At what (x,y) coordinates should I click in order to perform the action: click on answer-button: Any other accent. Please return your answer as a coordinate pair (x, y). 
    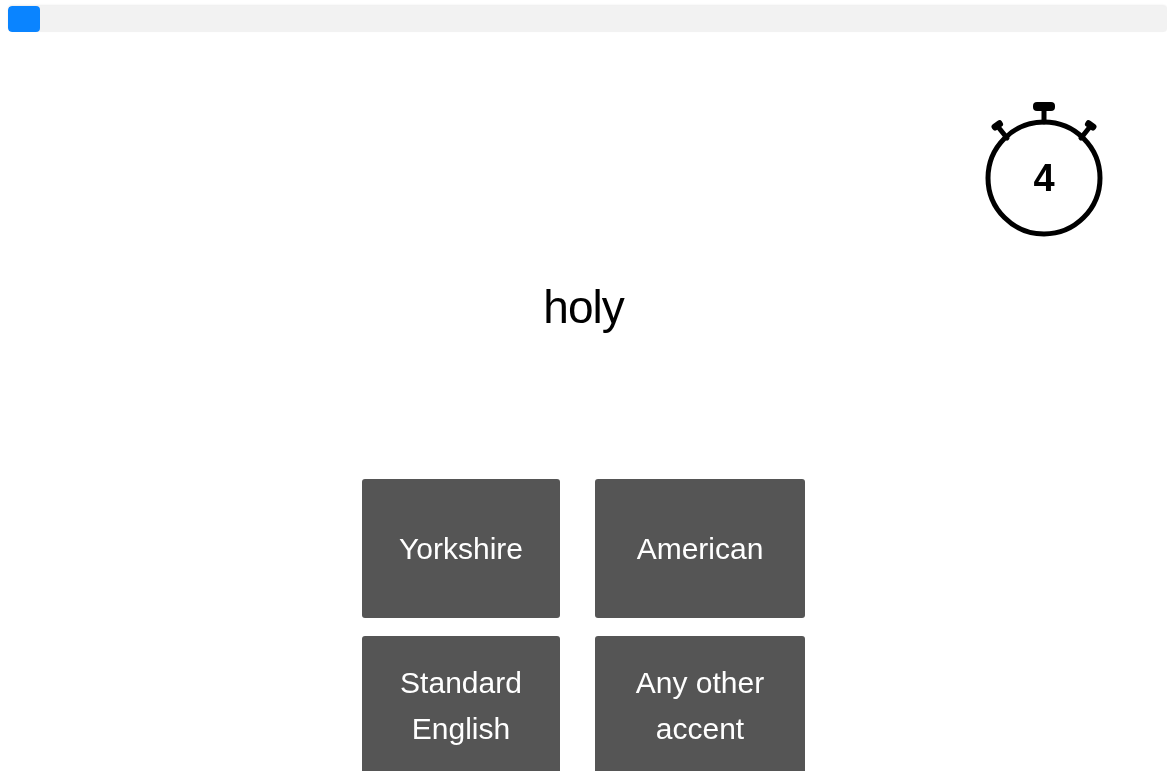
    Looking at the image, I should click on (700, 703).